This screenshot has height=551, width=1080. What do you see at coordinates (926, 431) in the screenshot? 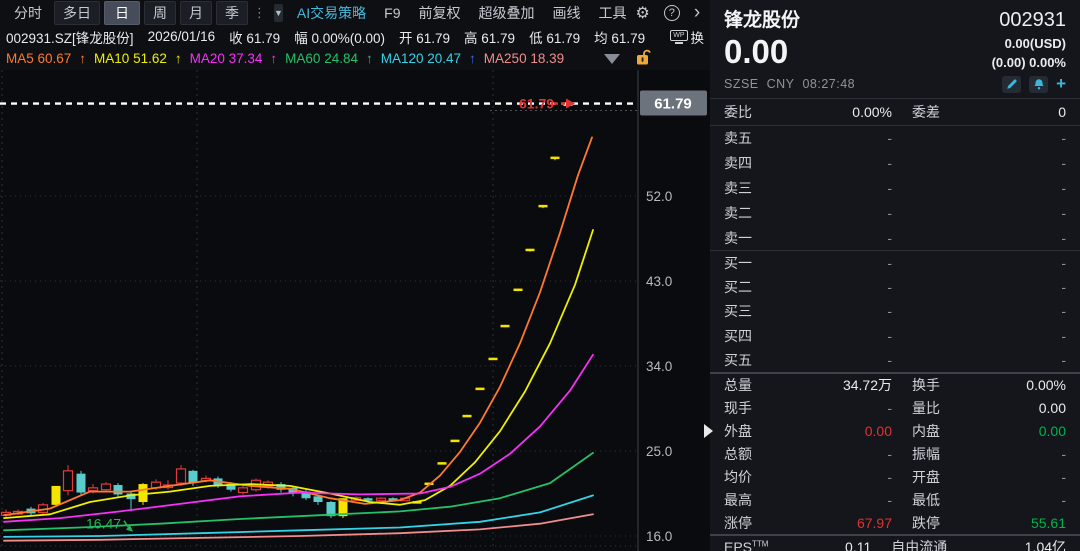
I see `row-label-2: 内盘` at bounding box center [926, 431].